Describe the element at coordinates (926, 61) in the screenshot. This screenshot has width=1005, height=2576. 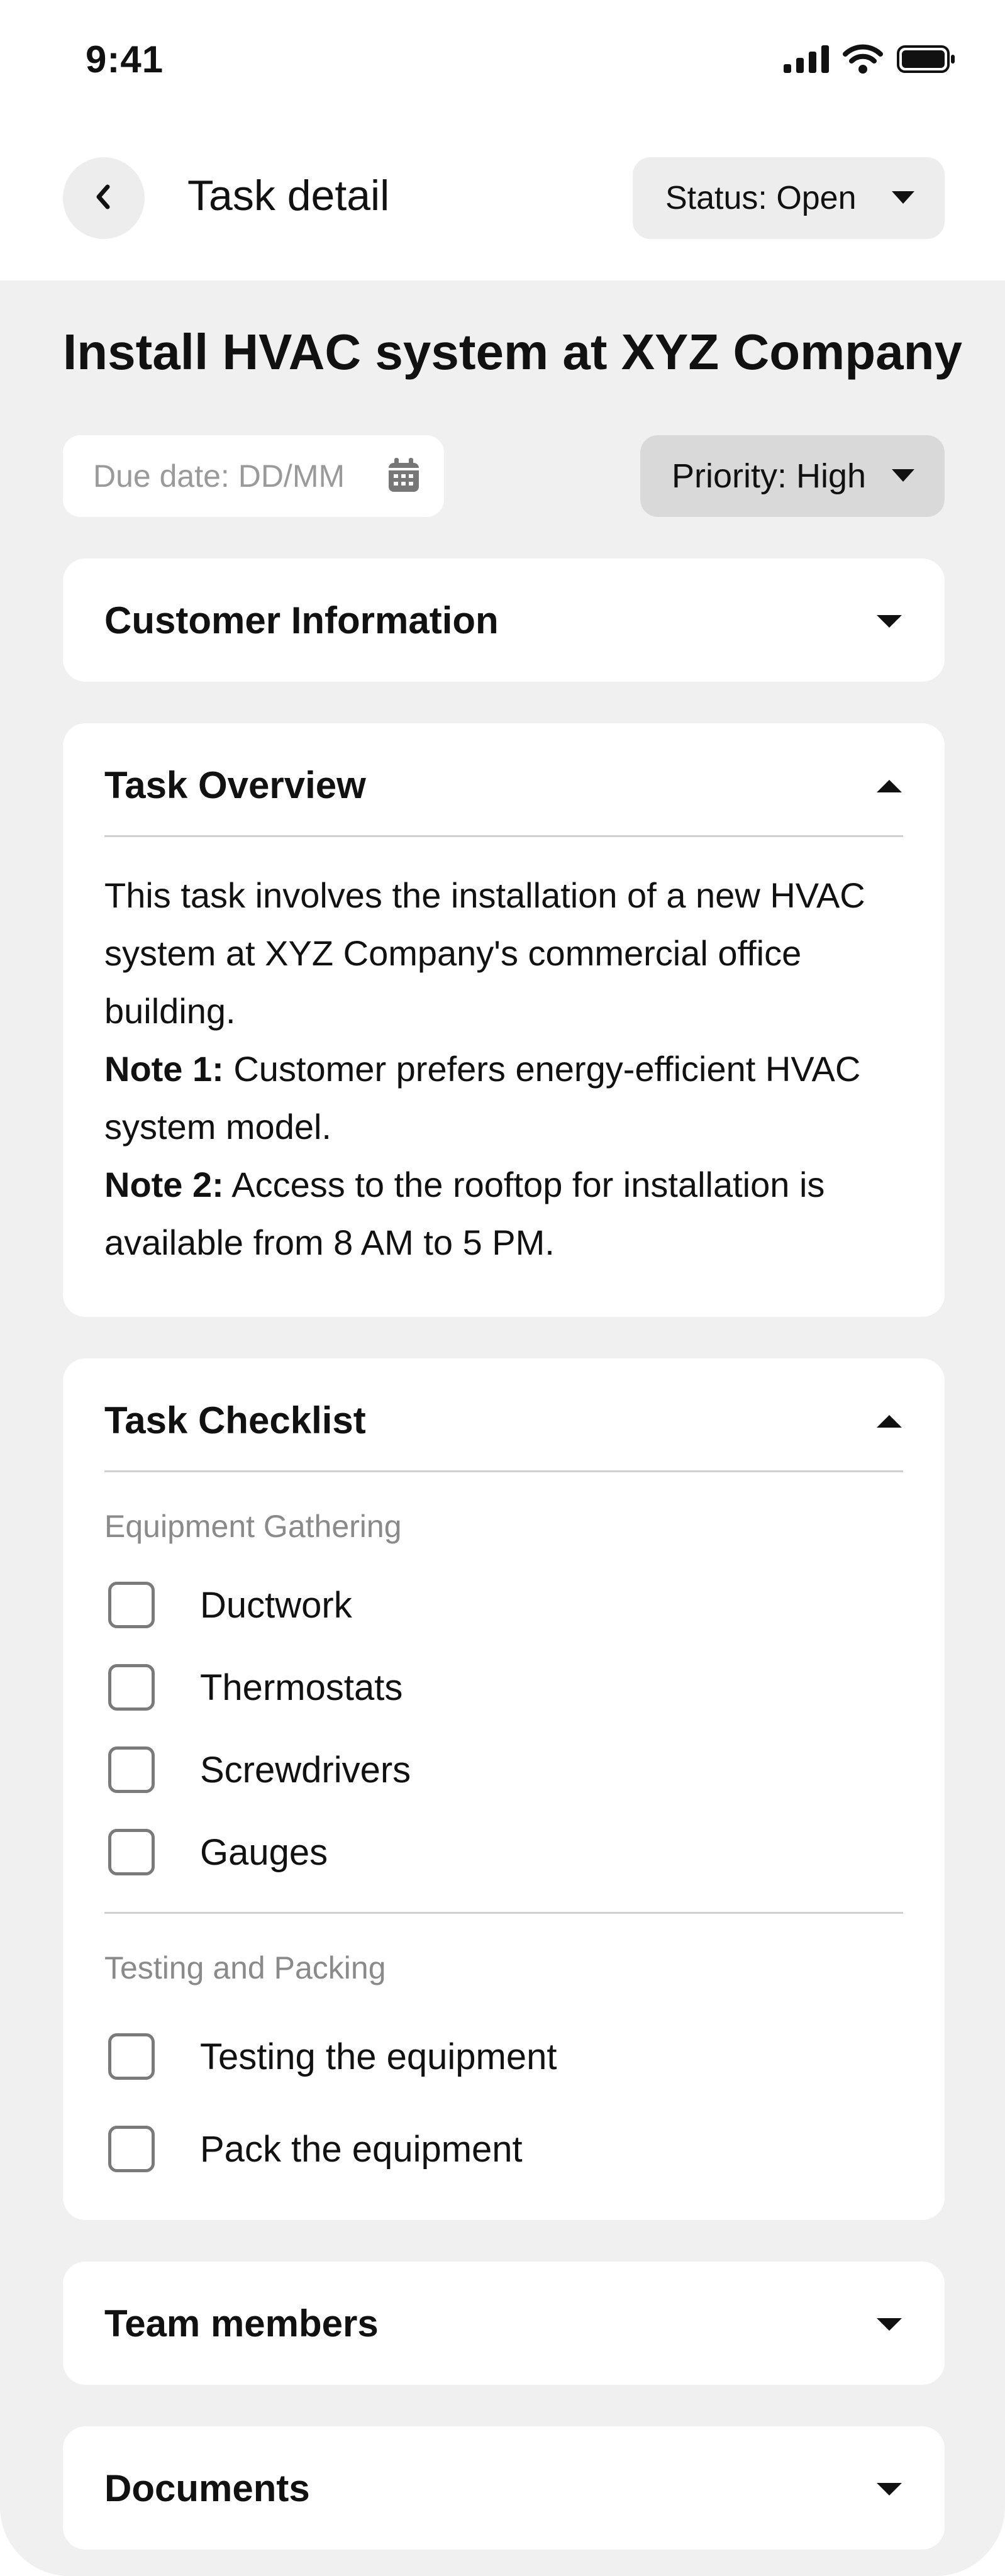
I see `battery-icon` at that location.